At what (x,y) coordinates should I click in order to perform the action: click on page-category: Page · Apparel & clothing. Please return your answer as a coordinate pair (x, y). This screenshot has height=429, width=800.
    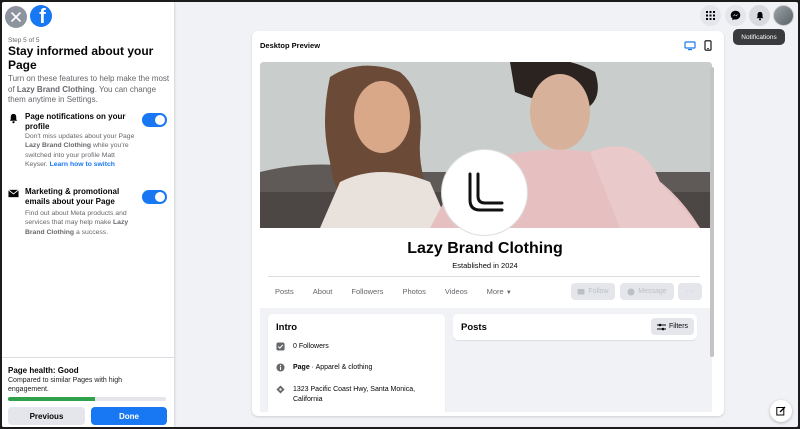
    Looking at the image, I should click on (333, 367).